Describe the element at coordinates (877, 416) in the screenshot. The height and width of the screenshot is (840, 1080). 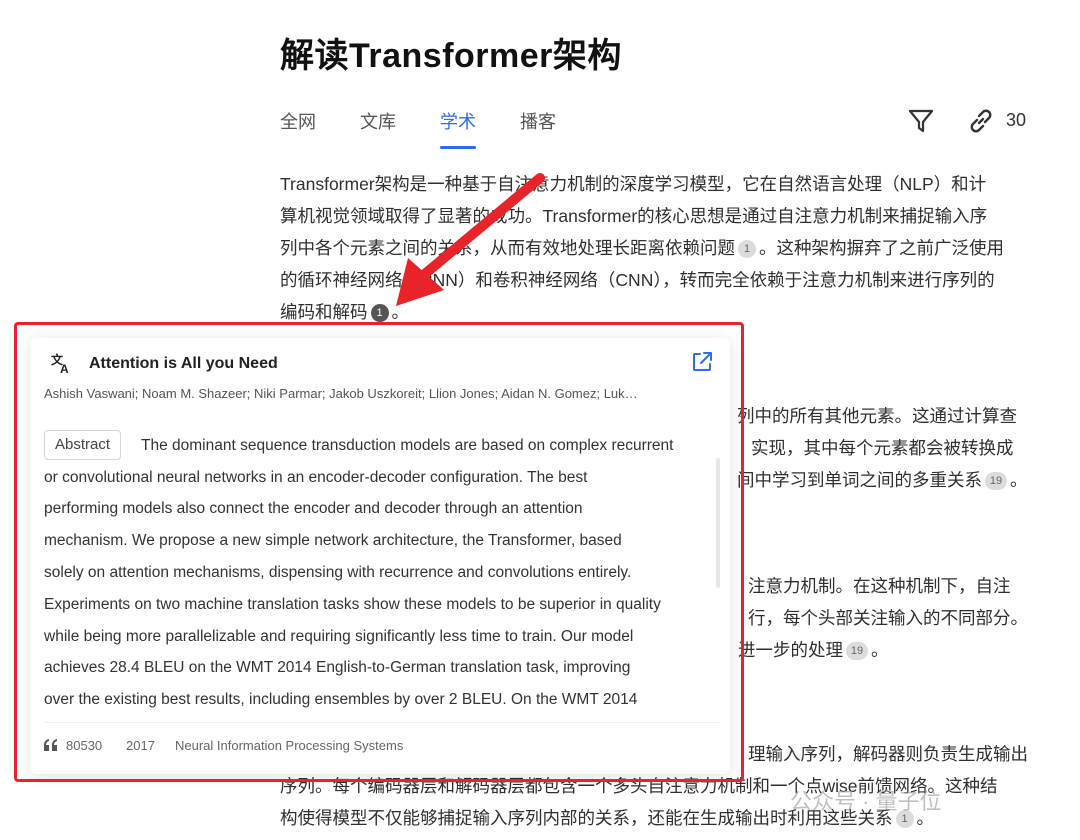
I see `paragraph-line: 列中的所有其他元素。这通过计算查` at that location.